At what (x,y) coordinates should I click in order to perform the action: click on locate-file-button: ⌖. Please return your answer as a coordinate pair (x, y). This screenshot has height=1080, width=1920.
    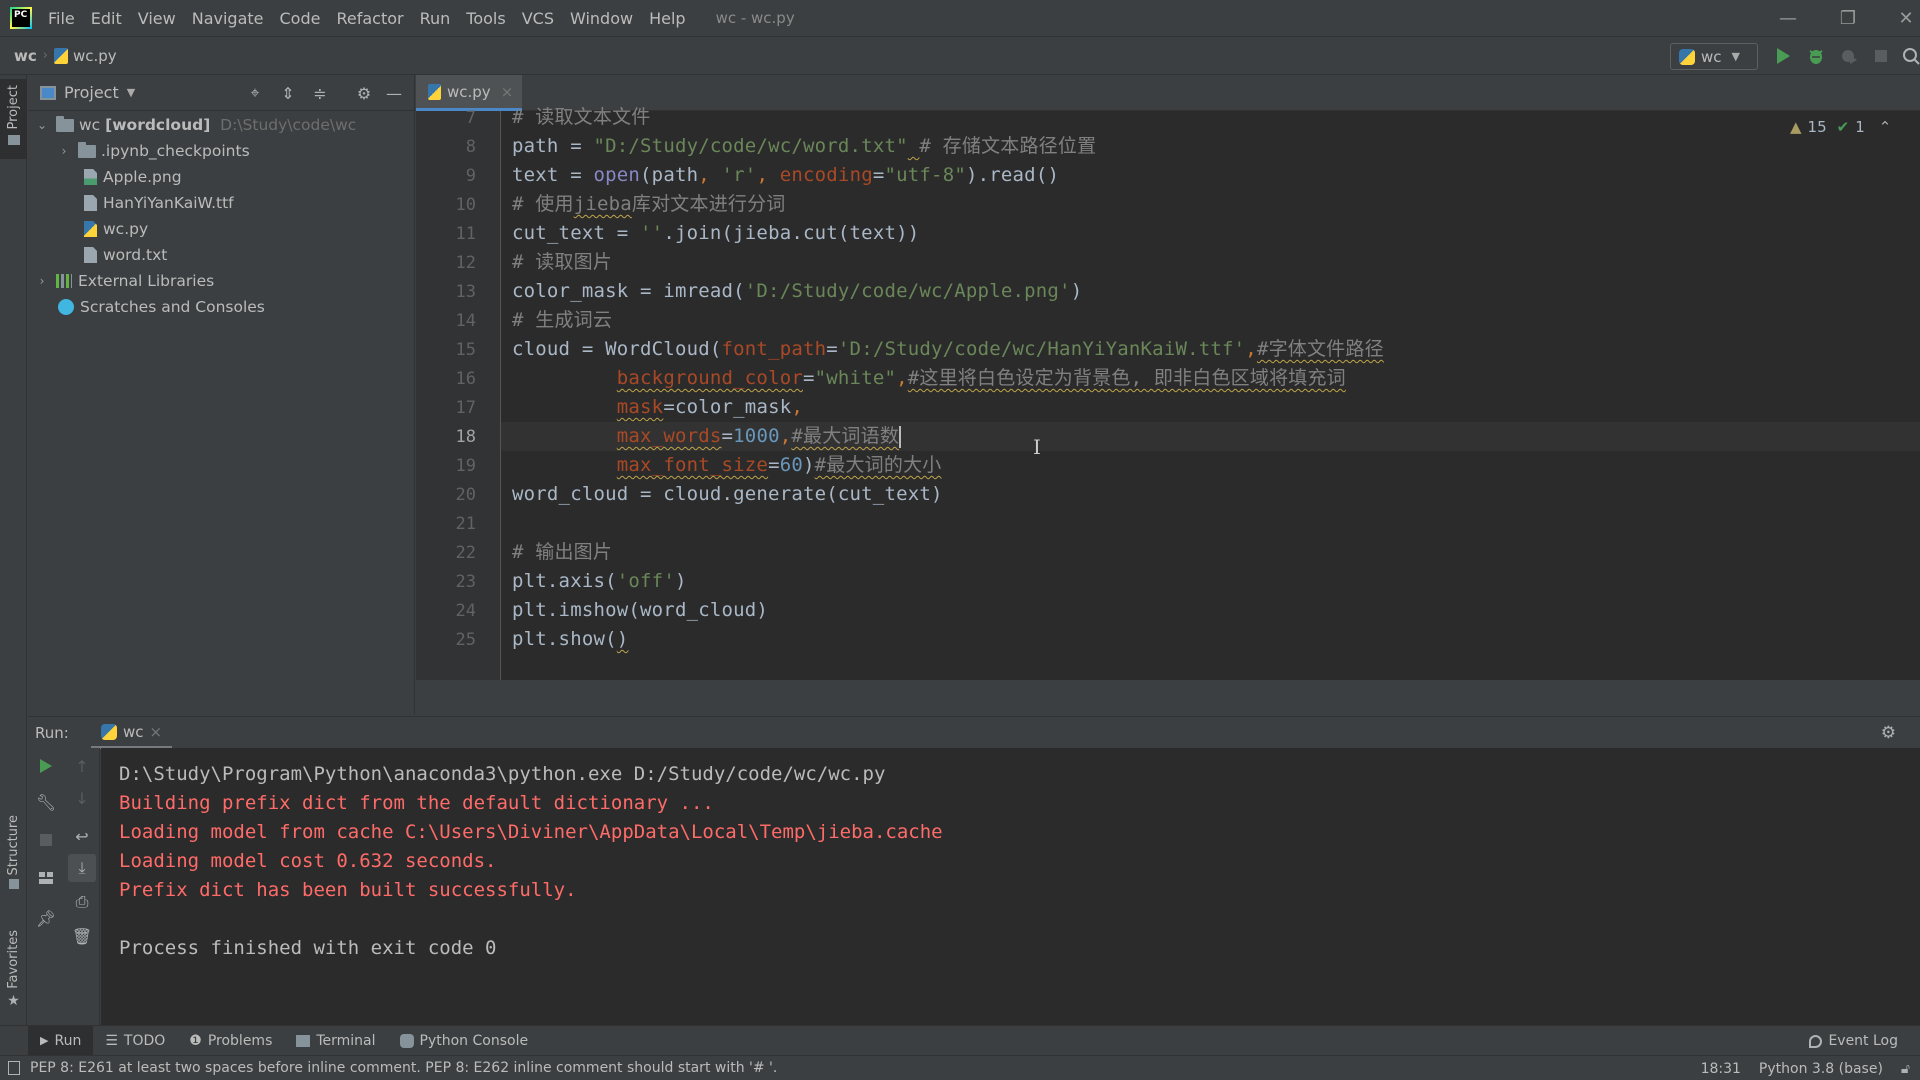
    Looking at the image, I should click on (255, 93).